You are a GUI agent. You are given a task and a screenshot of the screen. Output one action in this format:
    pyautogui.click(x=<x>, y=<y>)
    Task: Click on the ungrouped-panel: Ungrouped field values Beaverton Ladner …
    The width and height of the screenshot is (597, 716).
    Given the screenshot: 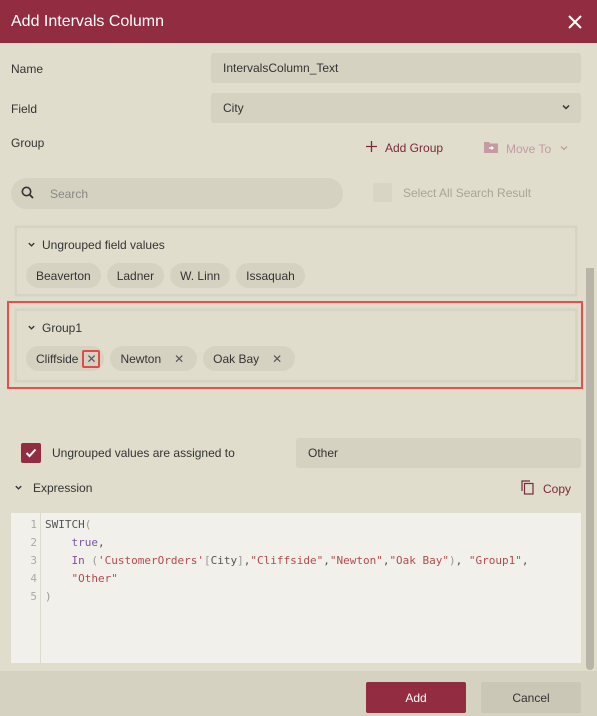 What is the action you would take?
    pyautogui.click(x=296, y=261)
    